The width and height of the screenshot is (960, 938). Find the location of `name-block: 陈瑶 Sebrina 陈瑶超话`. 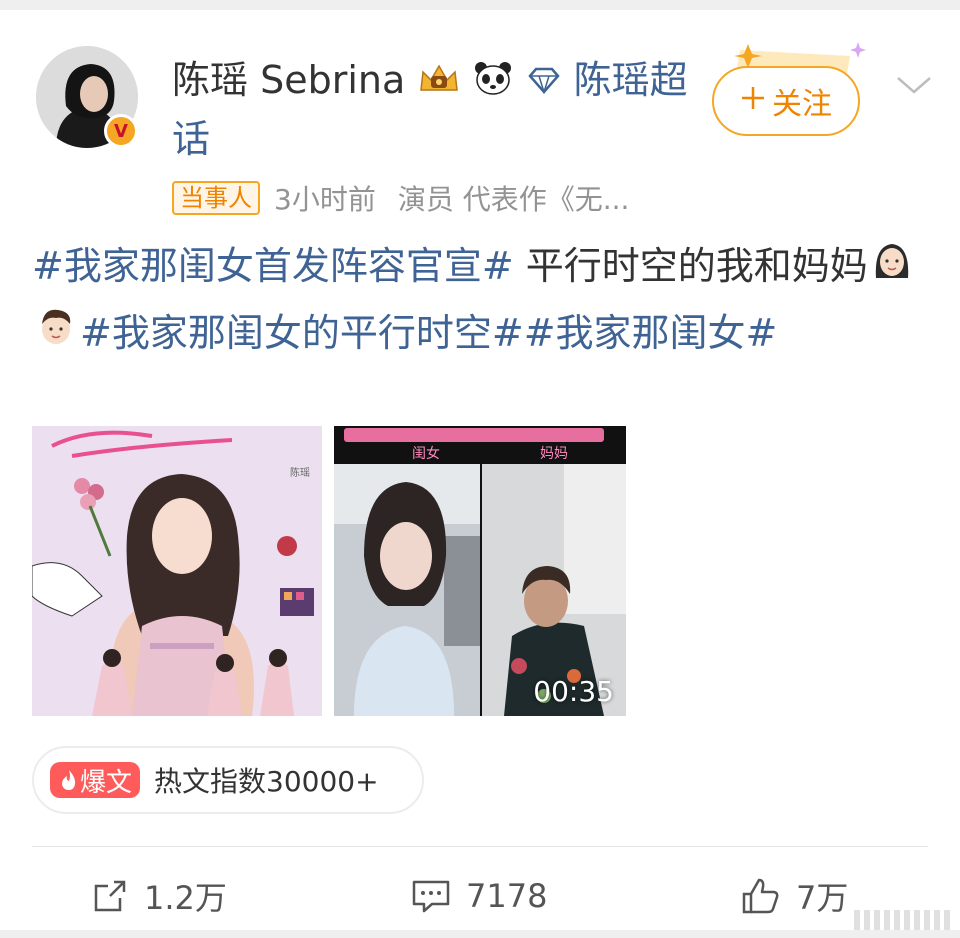

name-block: 陈瑶 Sebrina 陈瑶超话 is located at coordinates (432, 109).